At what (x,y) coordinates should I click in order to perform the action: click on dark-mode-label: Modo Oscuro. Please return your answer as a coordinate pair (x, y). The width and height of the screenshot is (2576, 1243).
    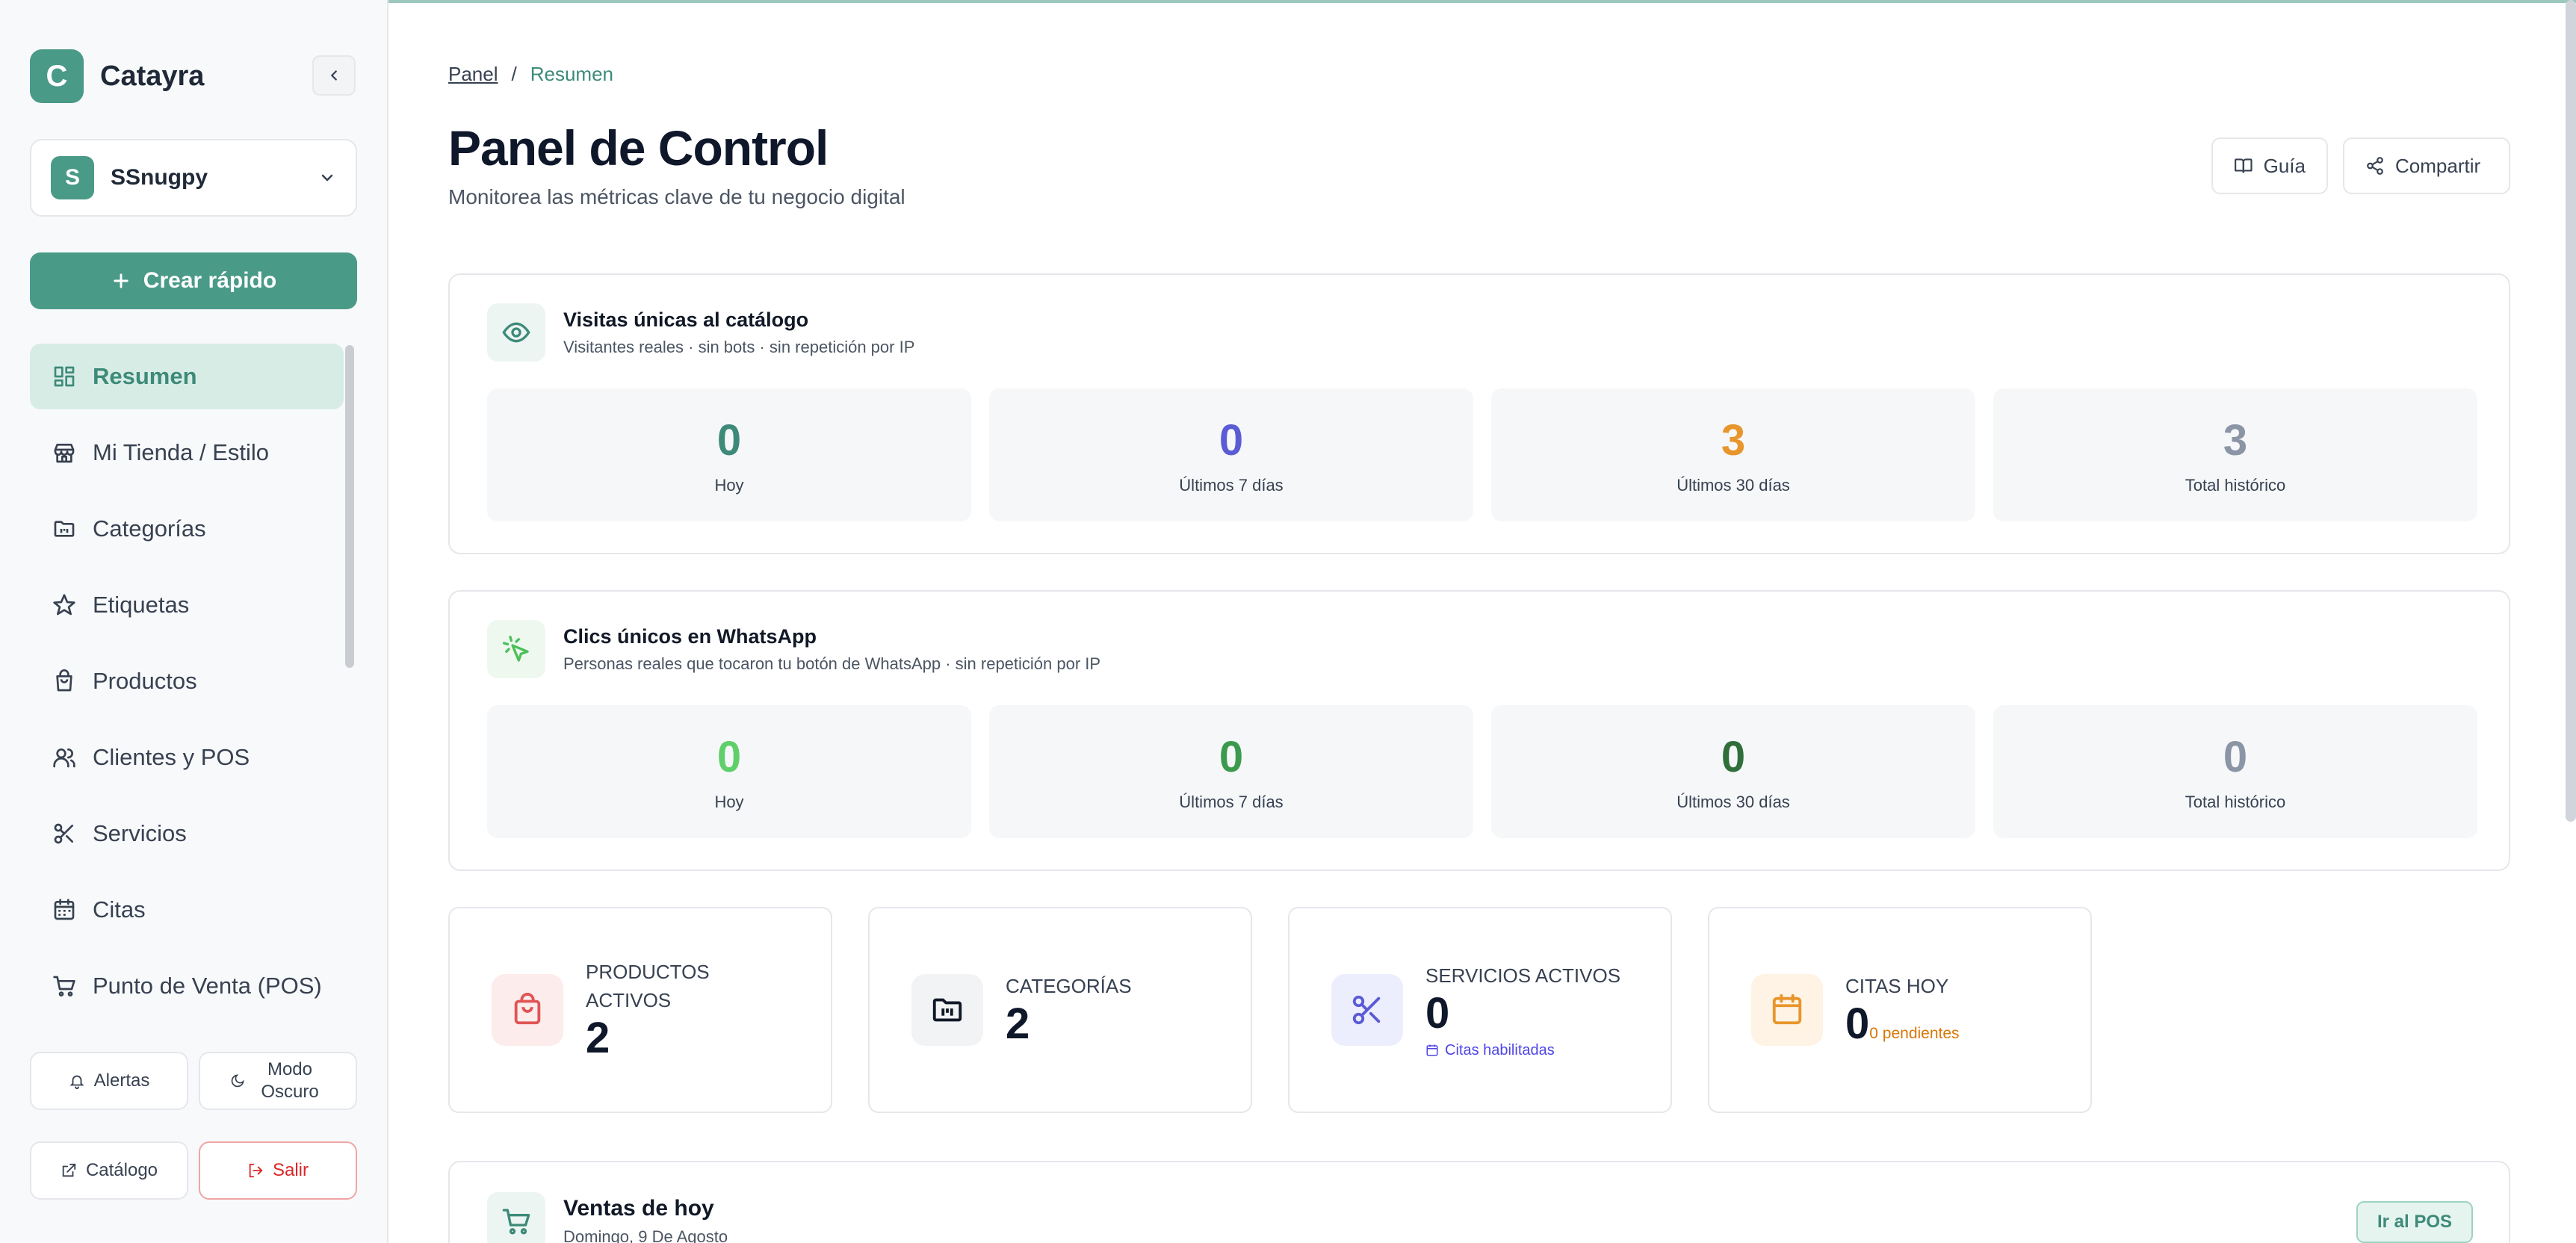
    Looking at the image, I should click on (290, 1081).